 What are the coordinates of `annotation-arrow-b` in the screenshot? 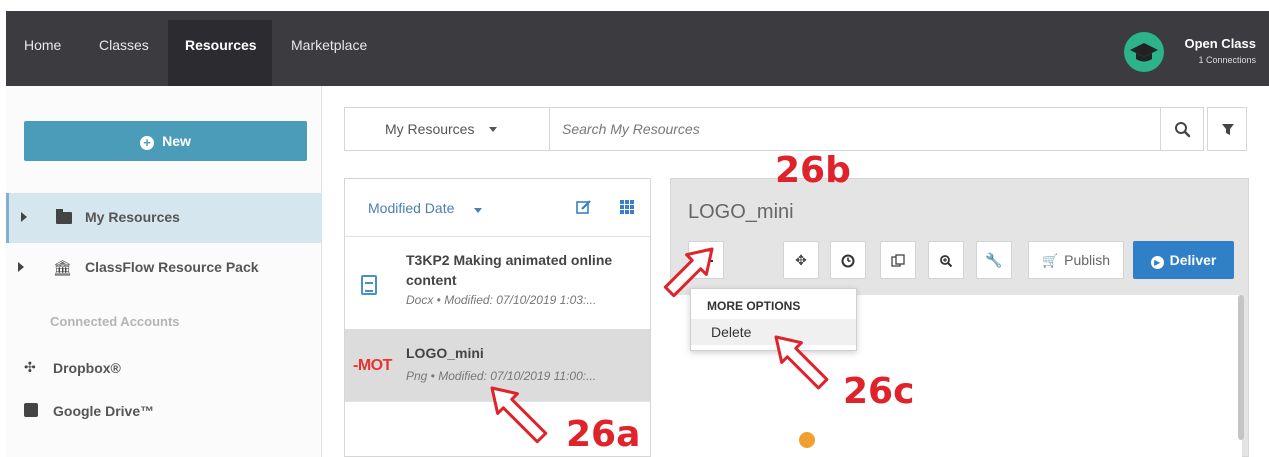 It's located at (688, 272).